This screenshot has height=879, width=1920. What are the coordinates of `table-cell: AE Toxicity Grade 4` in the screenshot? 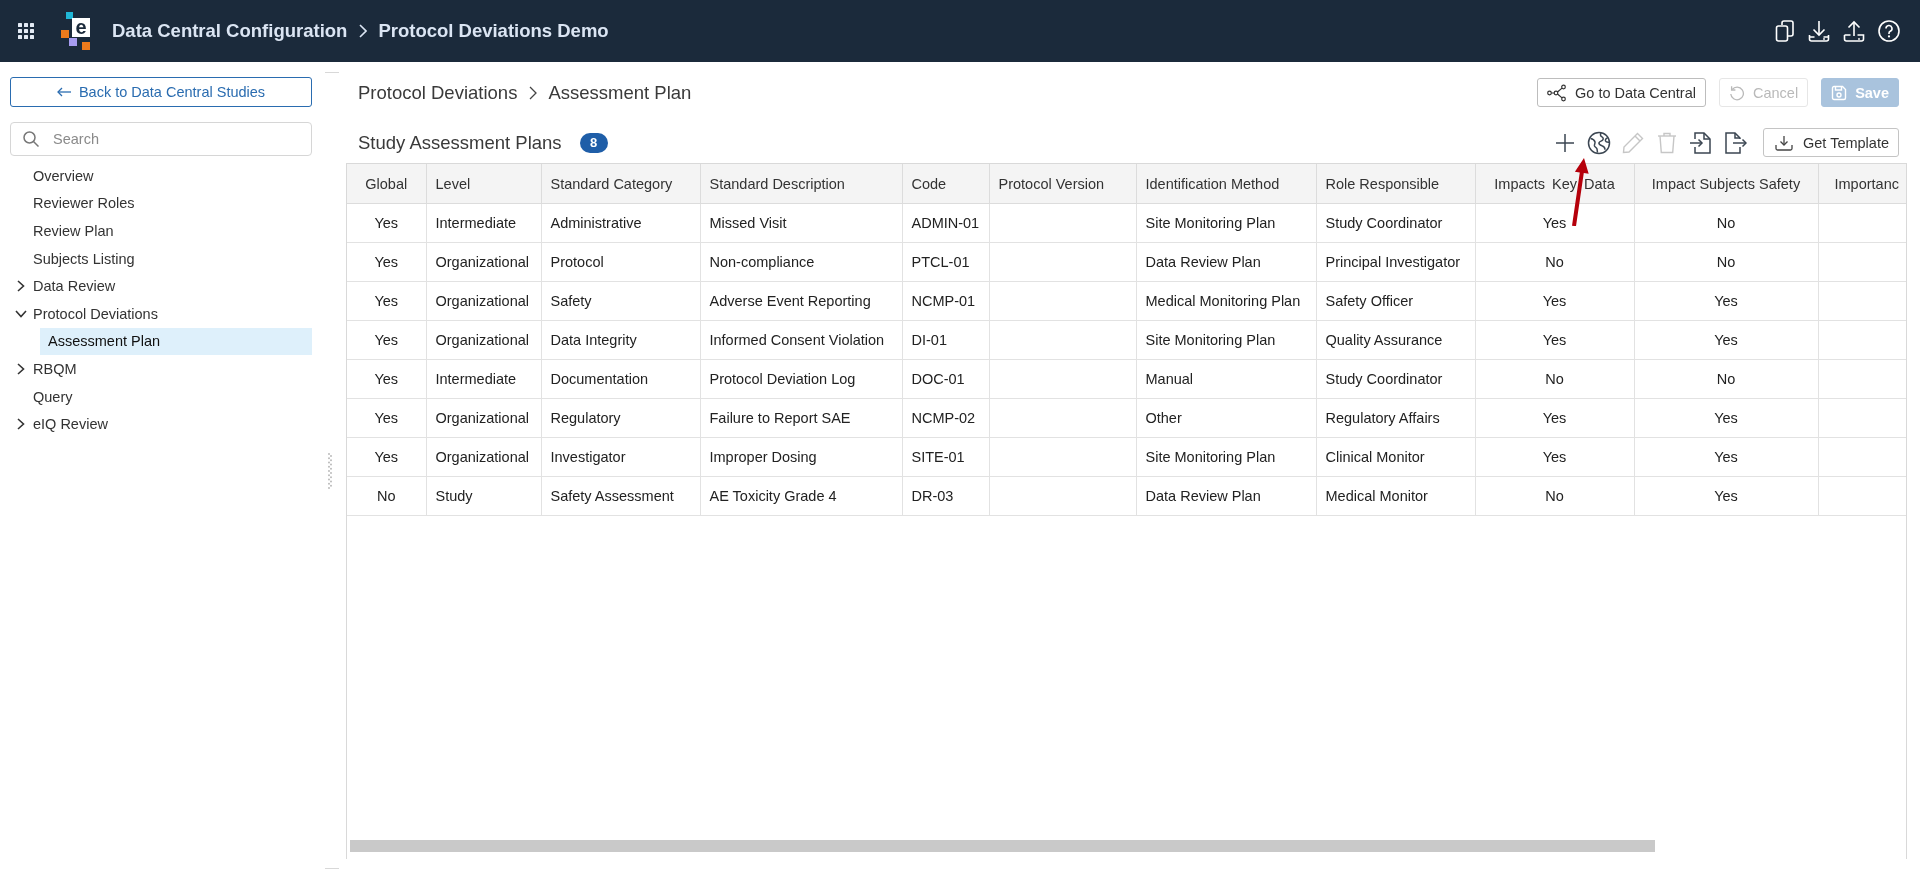 It's located at (801, 496).